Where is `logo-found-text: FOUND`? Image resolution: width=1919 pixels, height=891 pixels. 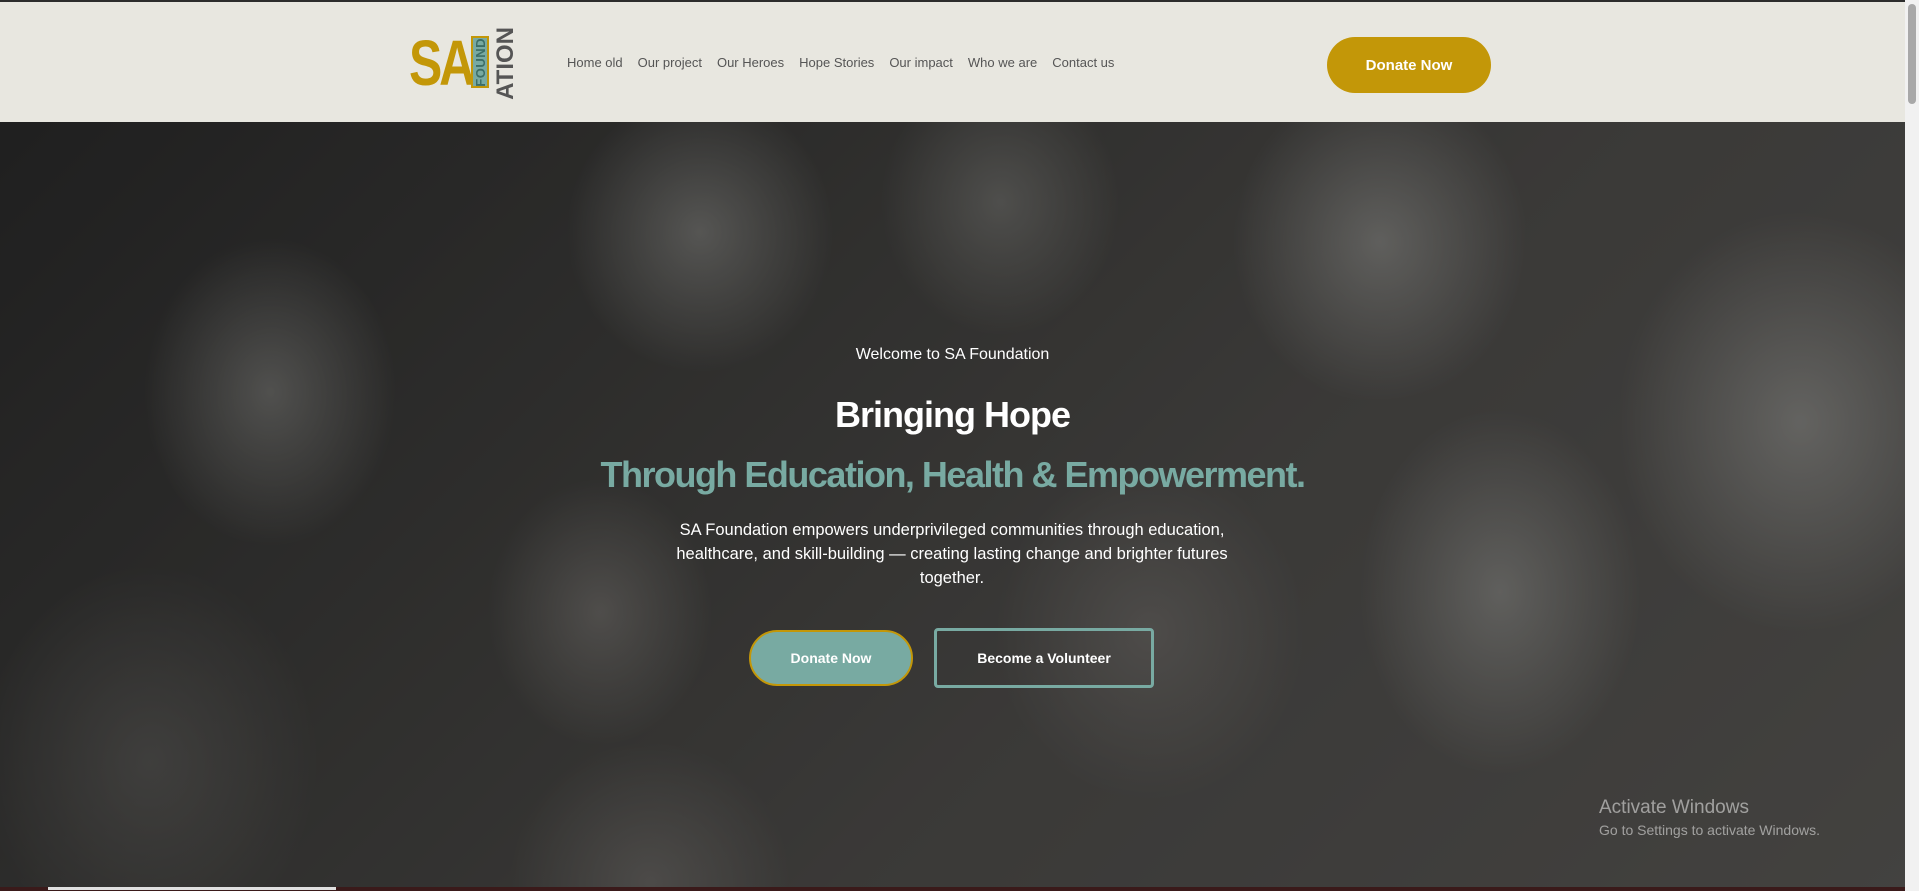 logo-found-text: FOUND is located at coordinates (480, 62).